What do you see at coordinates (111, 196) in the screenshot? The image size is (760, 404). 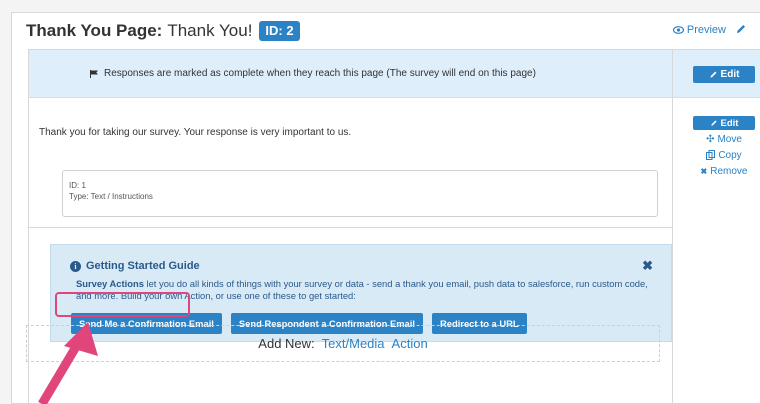 I see `question-type: Type: Text / Instructions` at bounding box center [111, 196].